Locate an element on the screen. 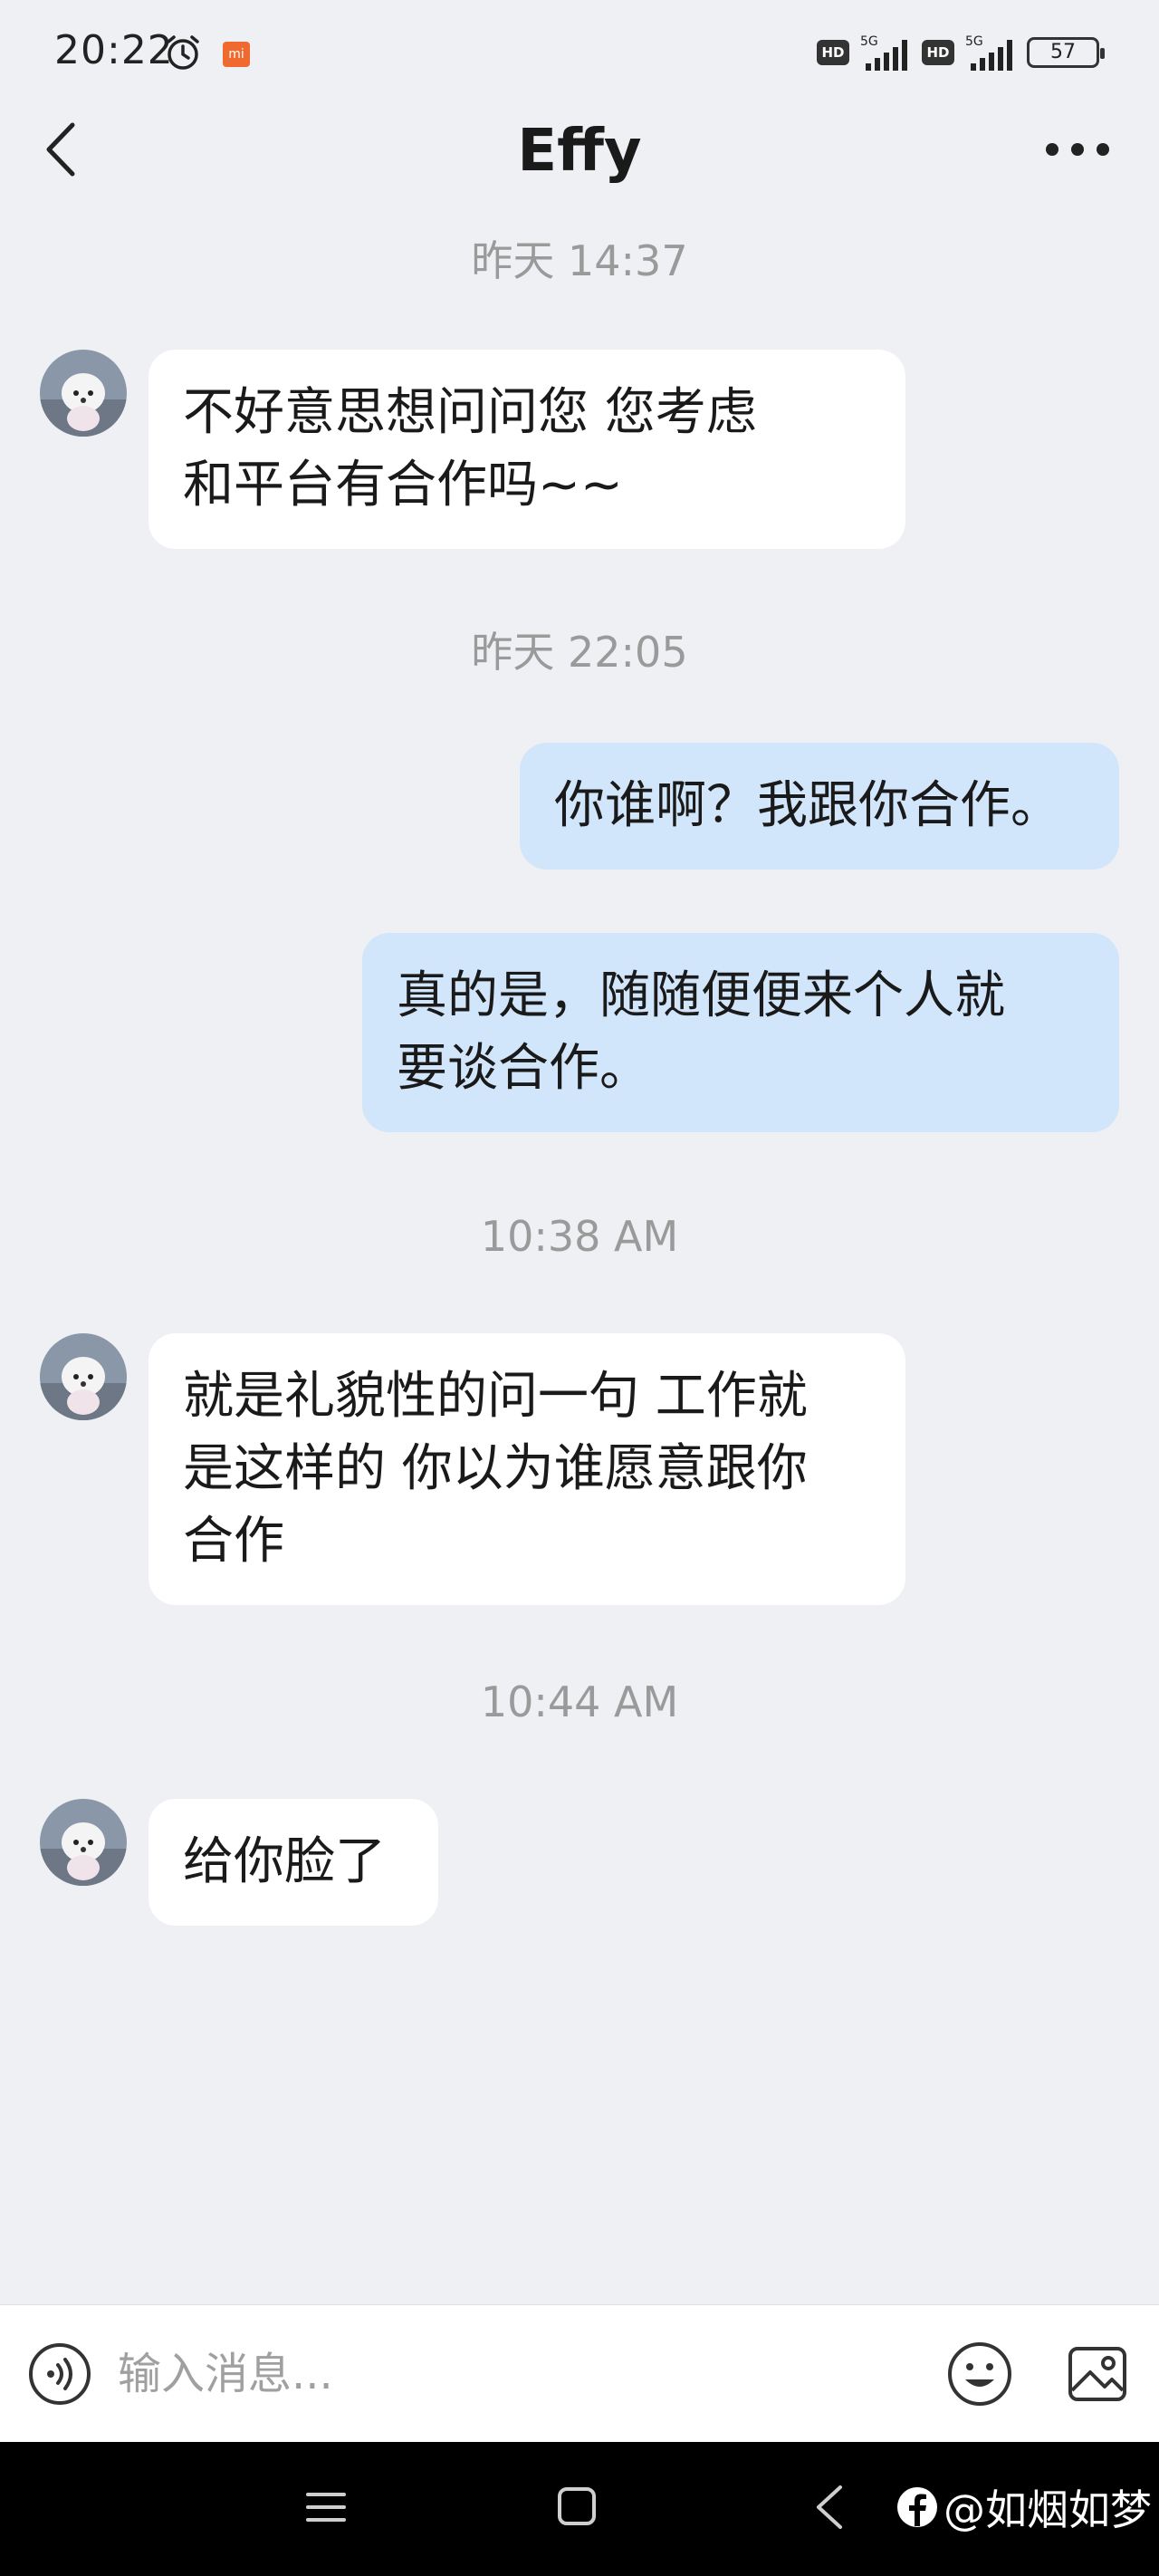 The width and height of the screenshot is (1159, 2576). incoming-message: 就是礼貌性的问一句 工作就 是这样的 你以为谁愿意跟你 合作 is located at coordinates (526, 1469).